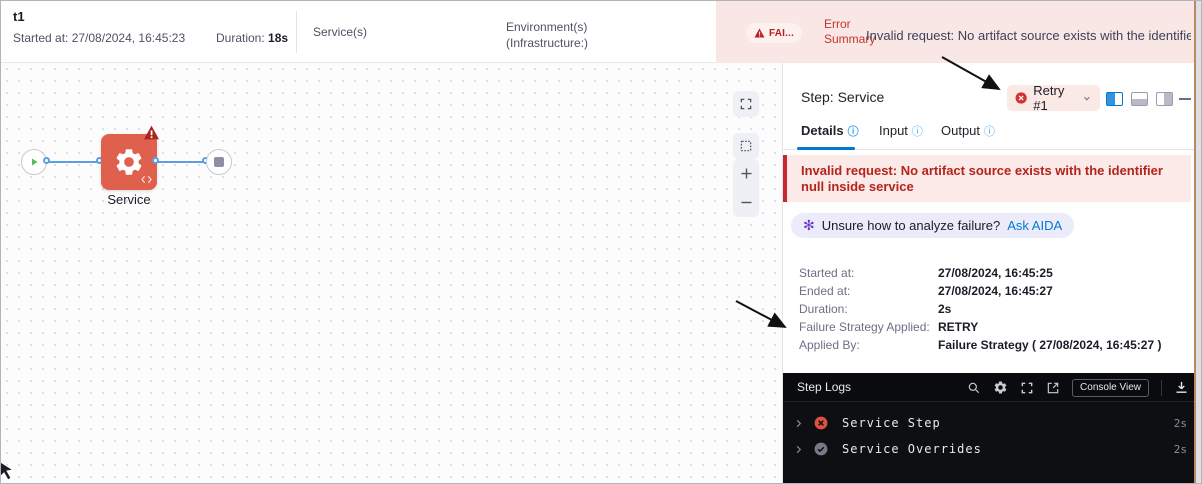 The width and height of the screenshot is (1202, 484). What do you see at coordinates (547, 35) in the screenshot?
I see `environments-label: Environment(s) (Infrastructure:)` at bounding box center [547, 35].